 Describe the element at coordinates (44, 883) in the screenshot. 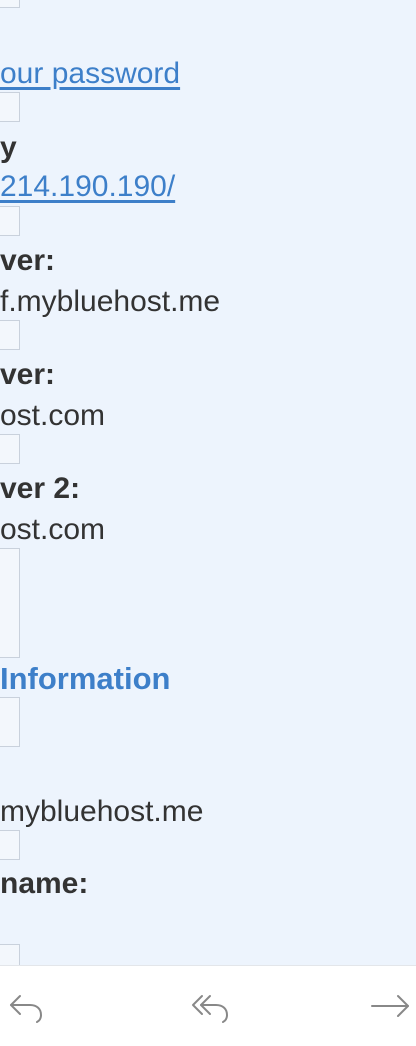

I see `username-label: name:` at that location.